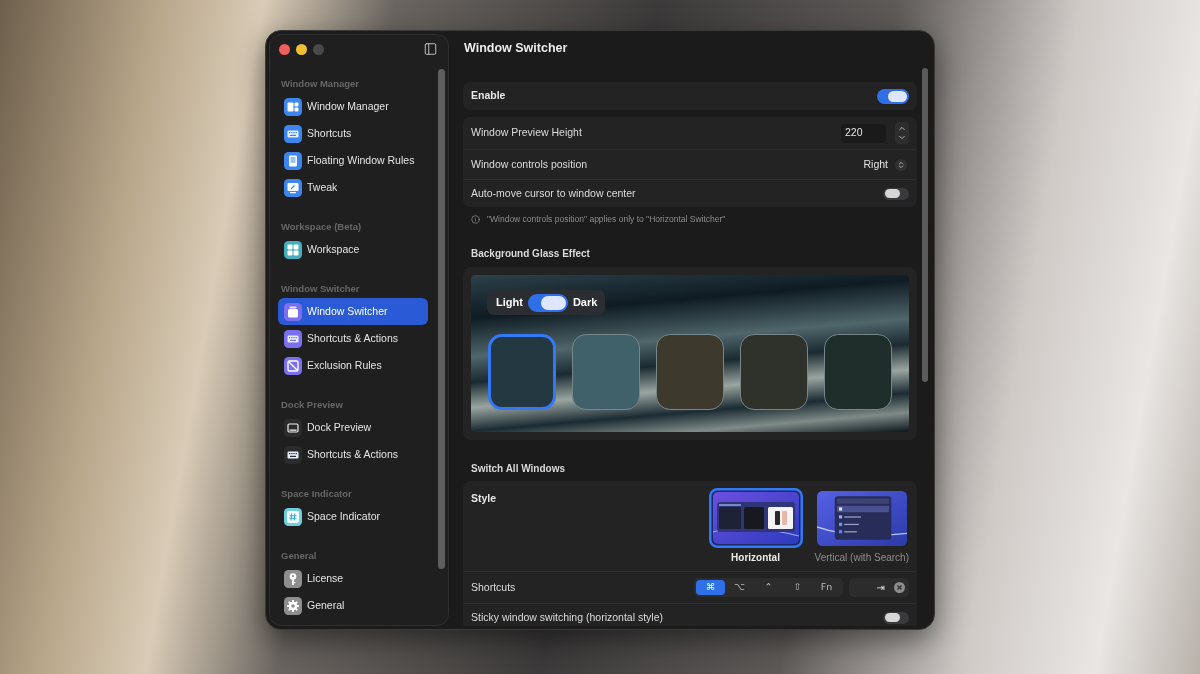  Describe the element at coordinates (826, 587) in the screenshot. I see `modifier-toggle: Fn` at that location.